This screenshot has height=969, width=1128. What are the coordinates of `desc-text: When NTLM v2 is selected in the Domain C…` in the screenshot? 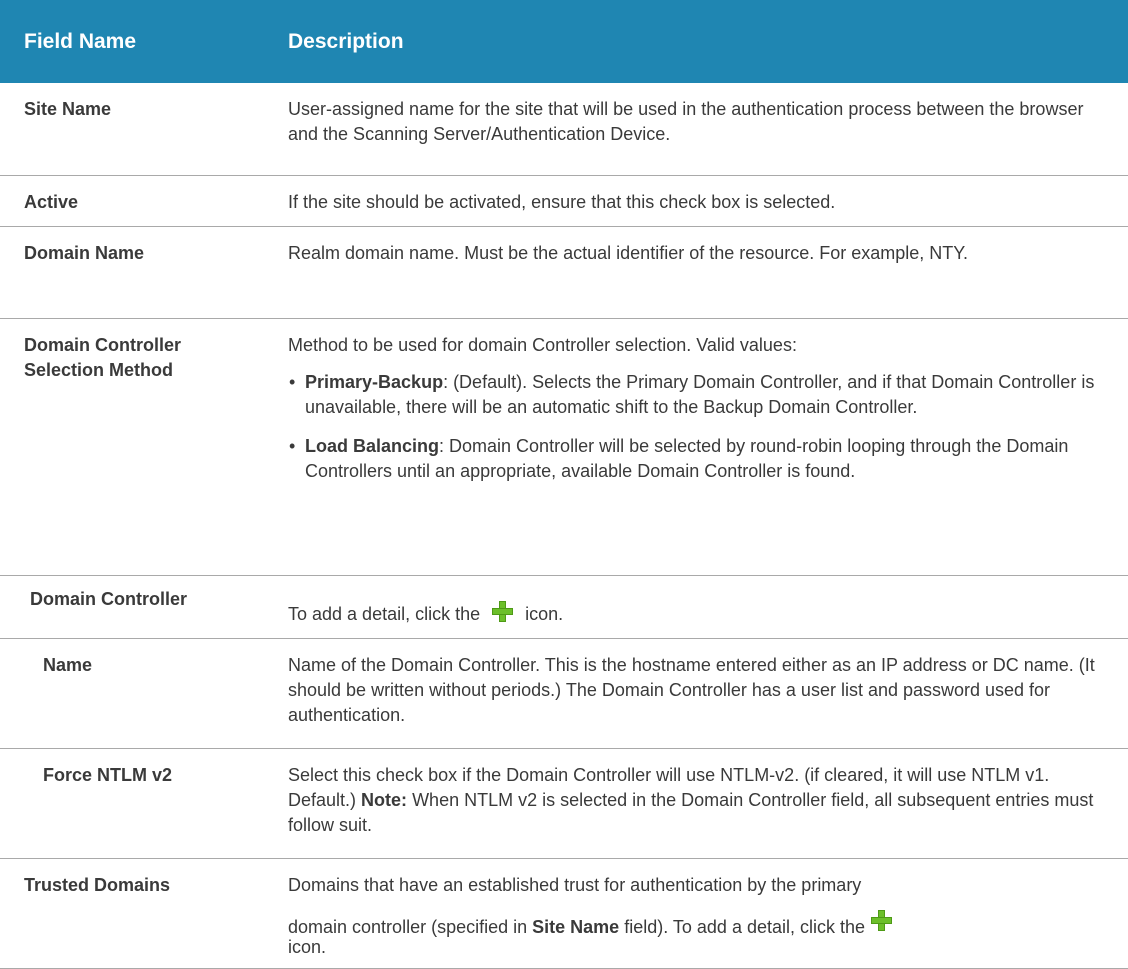 It's located at (691, 812).